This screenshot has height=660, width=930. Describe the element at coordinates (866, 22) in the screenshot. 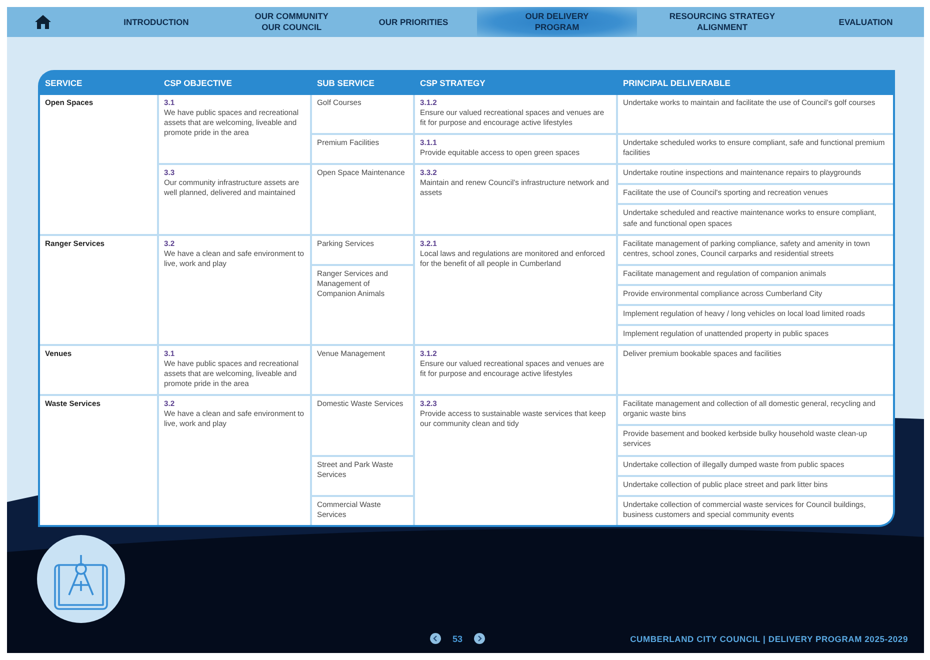

I see `nav-tab: EVALUATION` at that location.